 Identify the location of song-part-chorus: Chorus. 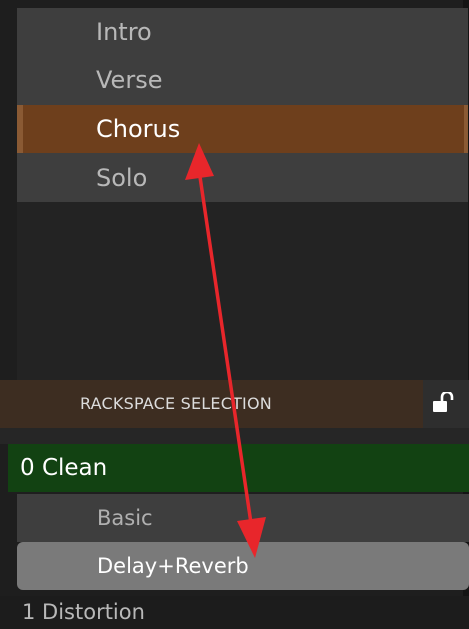
(242, 129).